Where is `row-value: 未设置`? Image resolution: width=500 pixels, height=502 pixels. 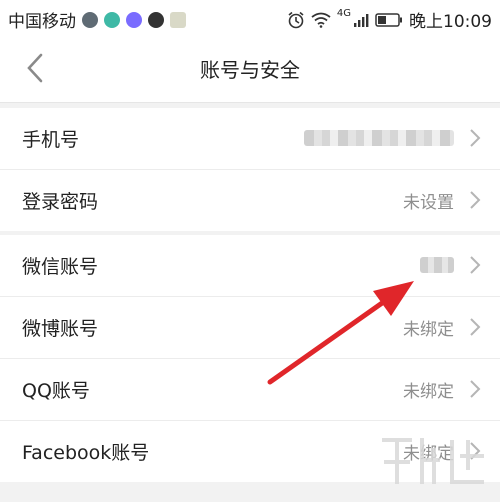 row-value: 未设置 is located at coordinates (428, 203).